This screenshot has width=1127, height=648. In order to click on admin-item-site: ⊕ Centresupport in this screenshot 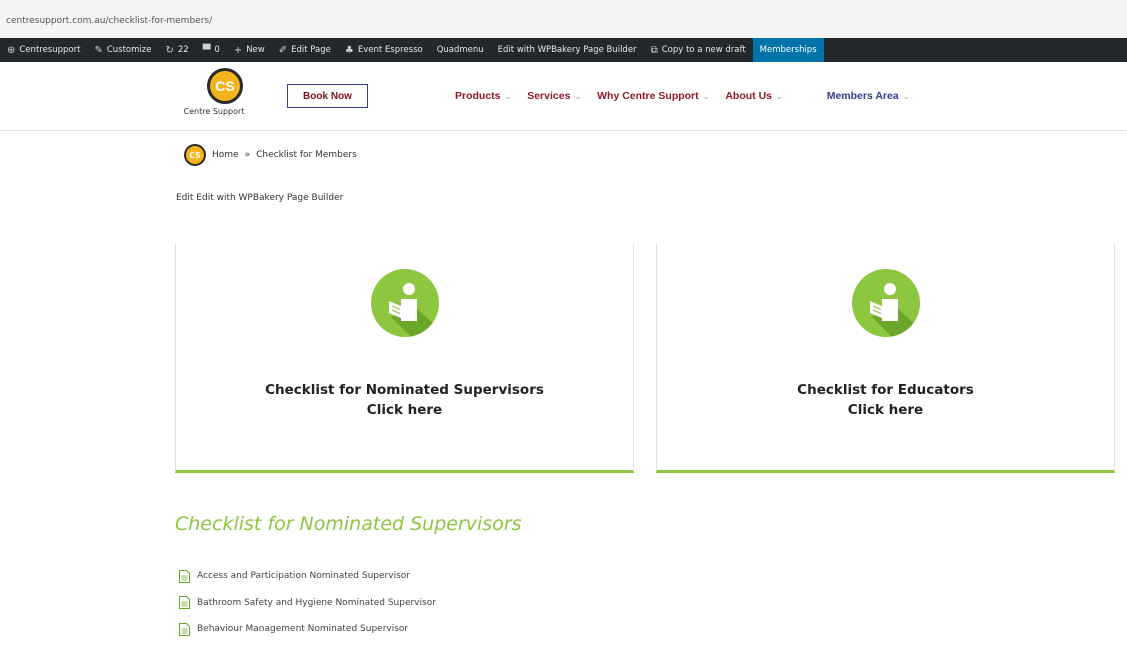, I will do `click(43, 50)`.